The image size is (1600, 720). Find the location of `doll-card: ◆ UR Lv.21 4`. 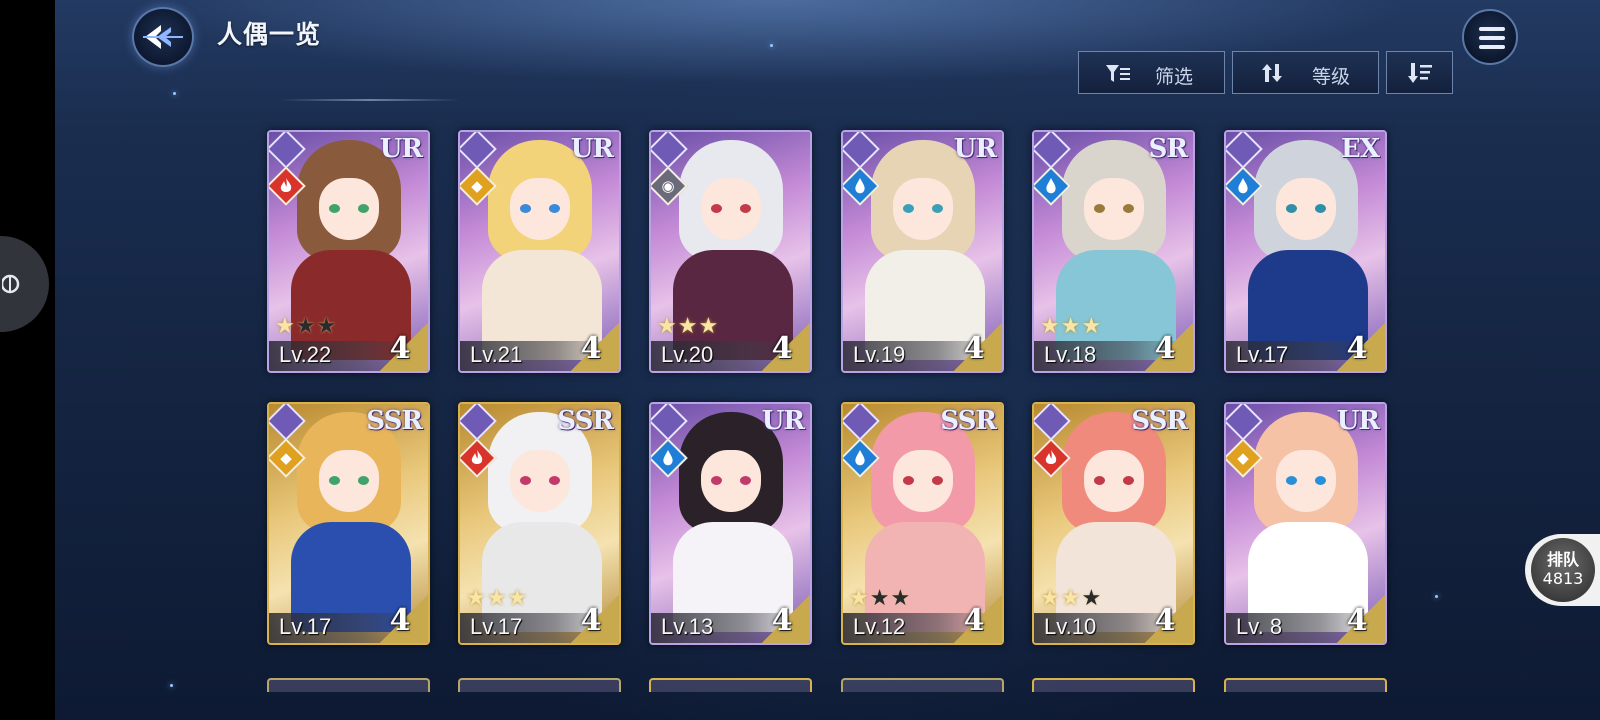

doll-card: ◆ UR Lv.21 4 is located at coordinates (539, 251).